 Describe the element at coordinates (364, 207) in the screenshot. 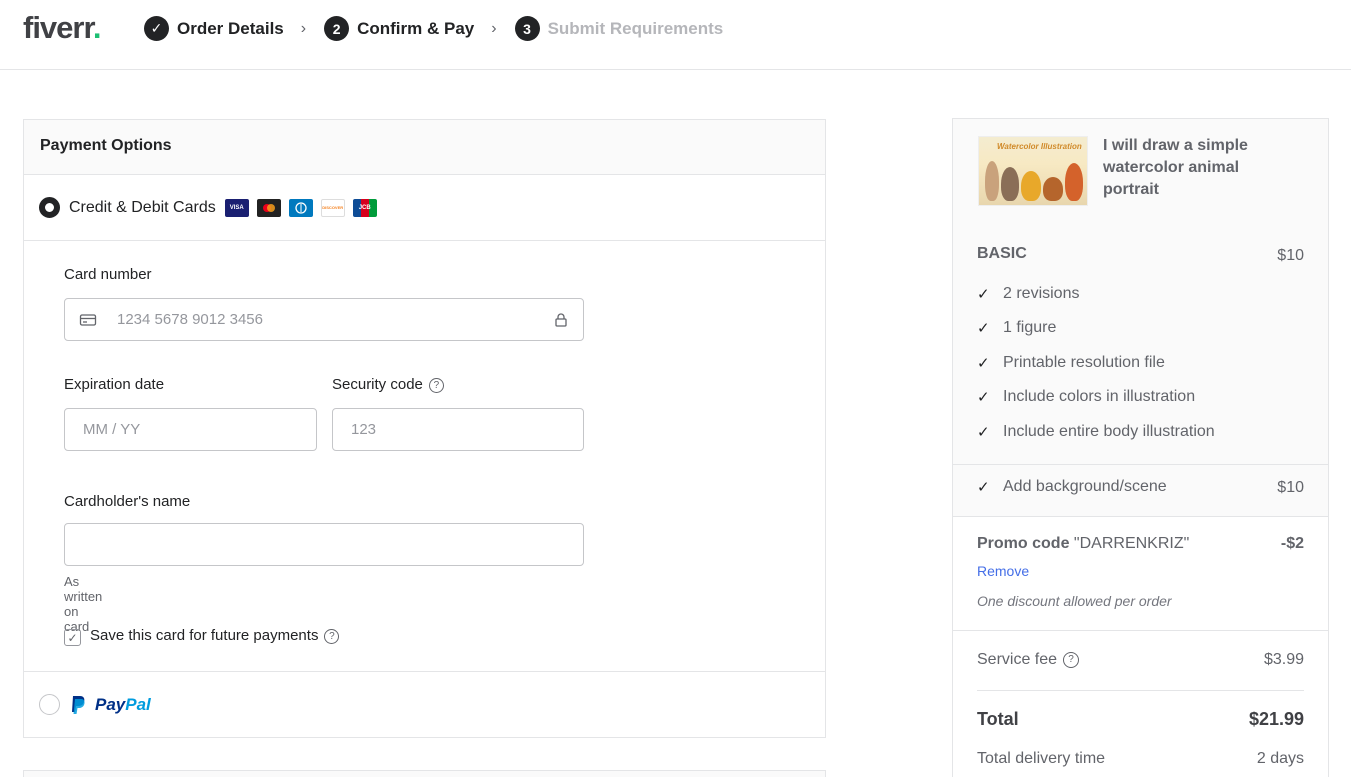

I see `jcb-icon: JCB` at that location.